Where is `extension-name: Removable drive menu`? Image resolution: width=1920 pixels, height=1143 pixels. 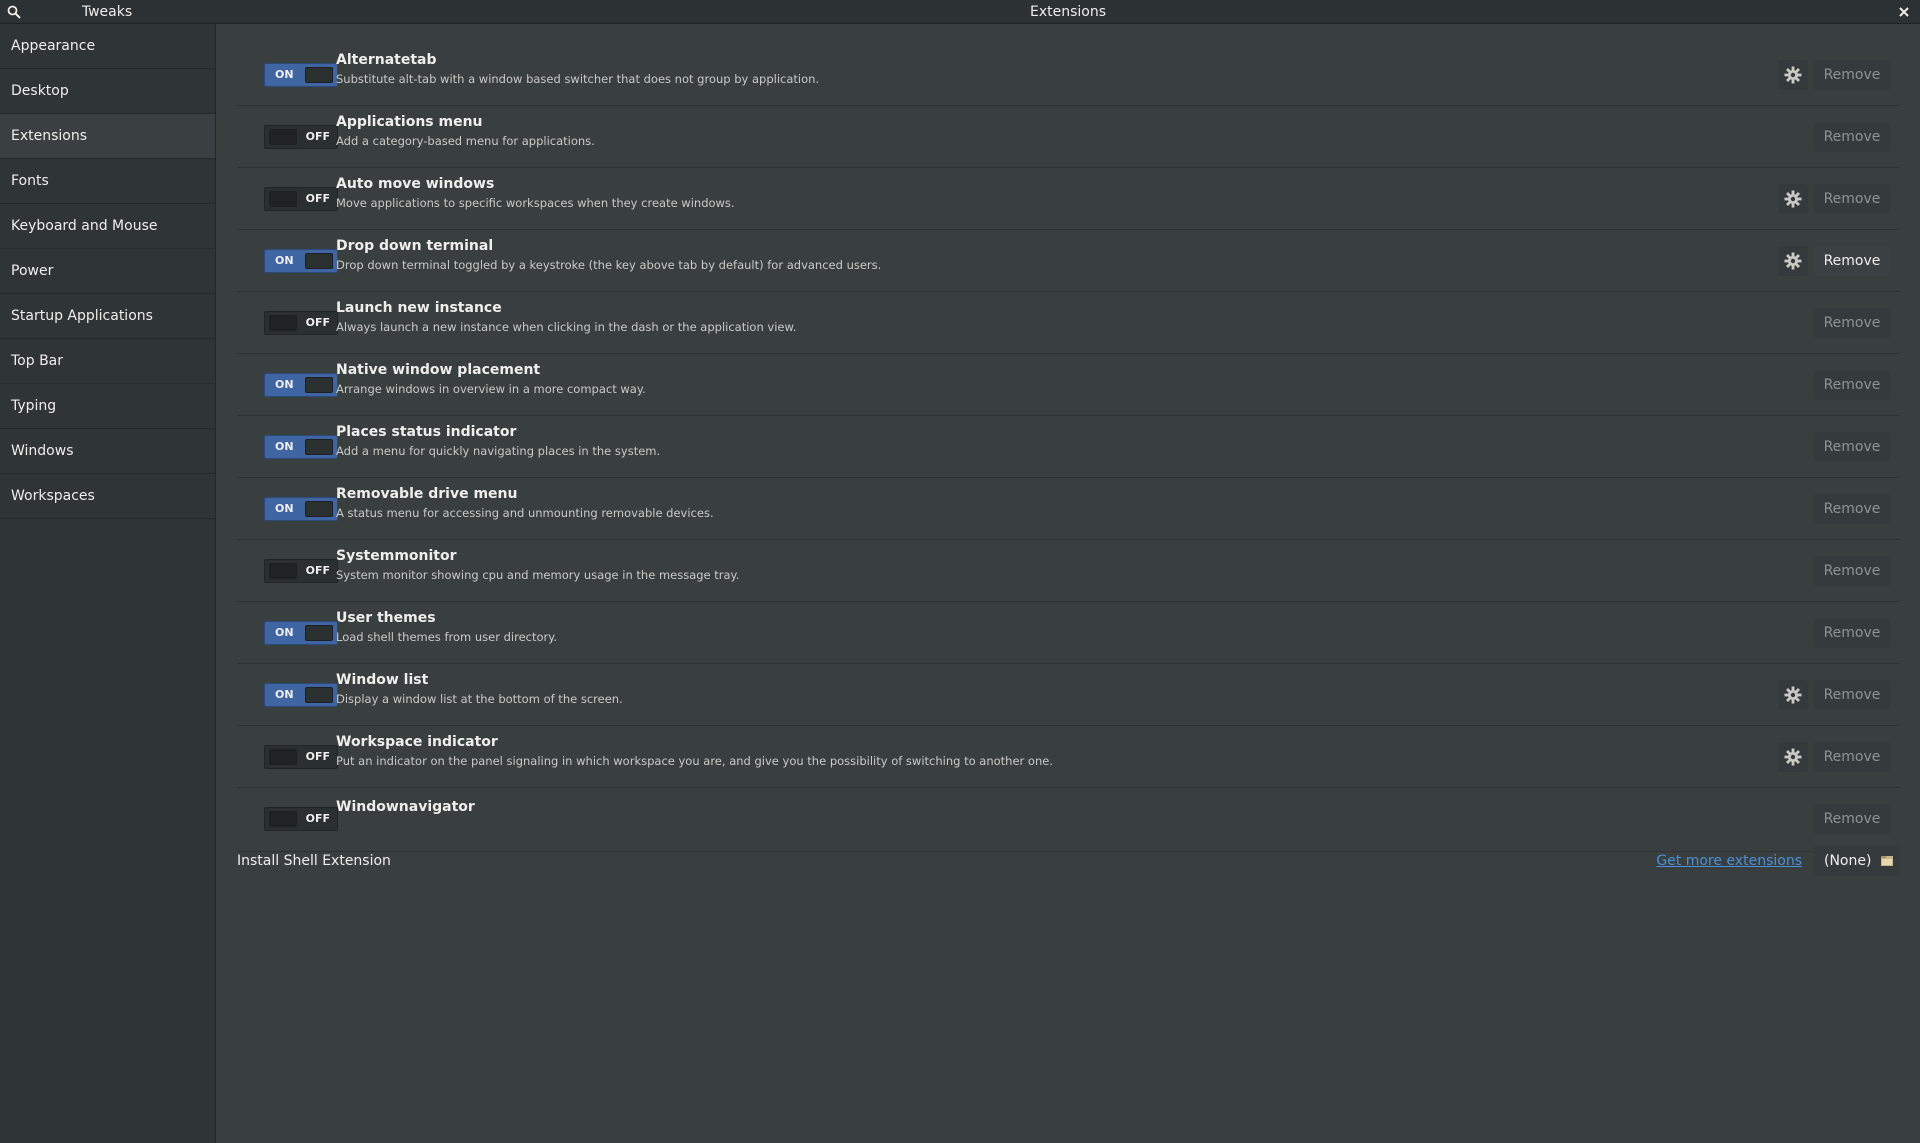
extension-name: Removable drive menu is located at coordinates (427, 494).